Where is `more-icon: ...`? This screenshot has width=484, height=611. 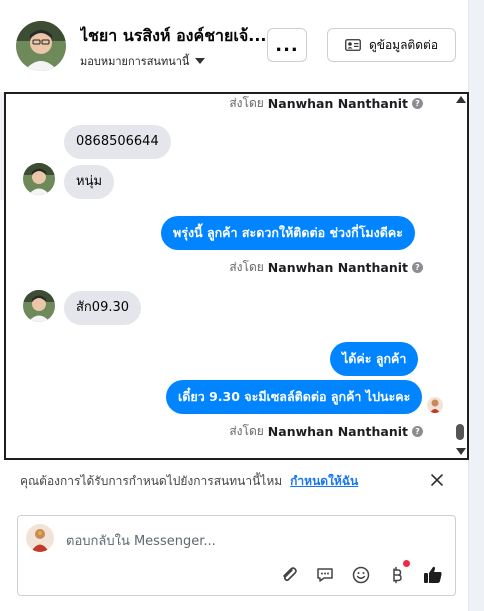 more-icon: ... is located at coordinates (287, 45).